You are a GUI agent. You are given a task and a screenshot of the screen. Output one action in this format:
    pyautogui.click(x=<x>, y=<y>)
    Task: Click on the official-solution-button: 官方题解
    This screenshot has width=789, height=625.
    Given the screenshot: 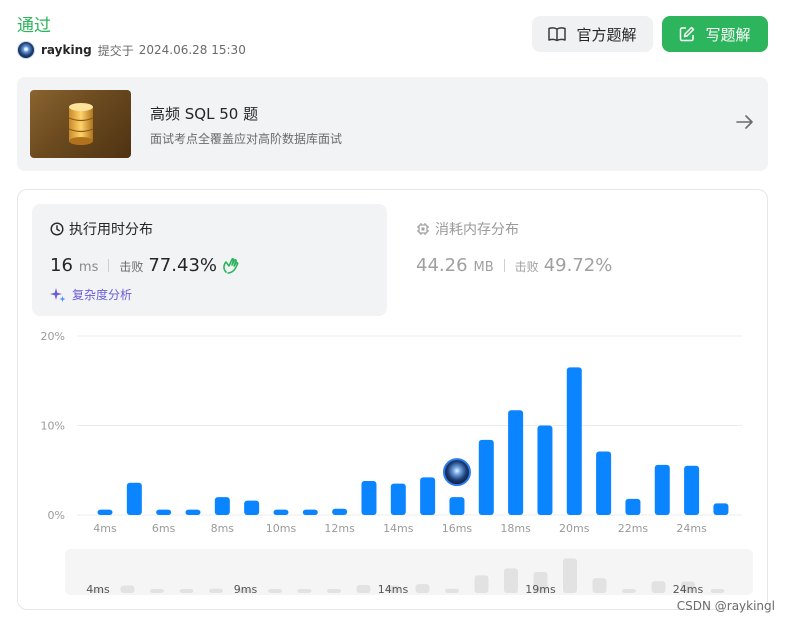 What is the action you would take?
    pyautogui.click(x=592, y=34)
    